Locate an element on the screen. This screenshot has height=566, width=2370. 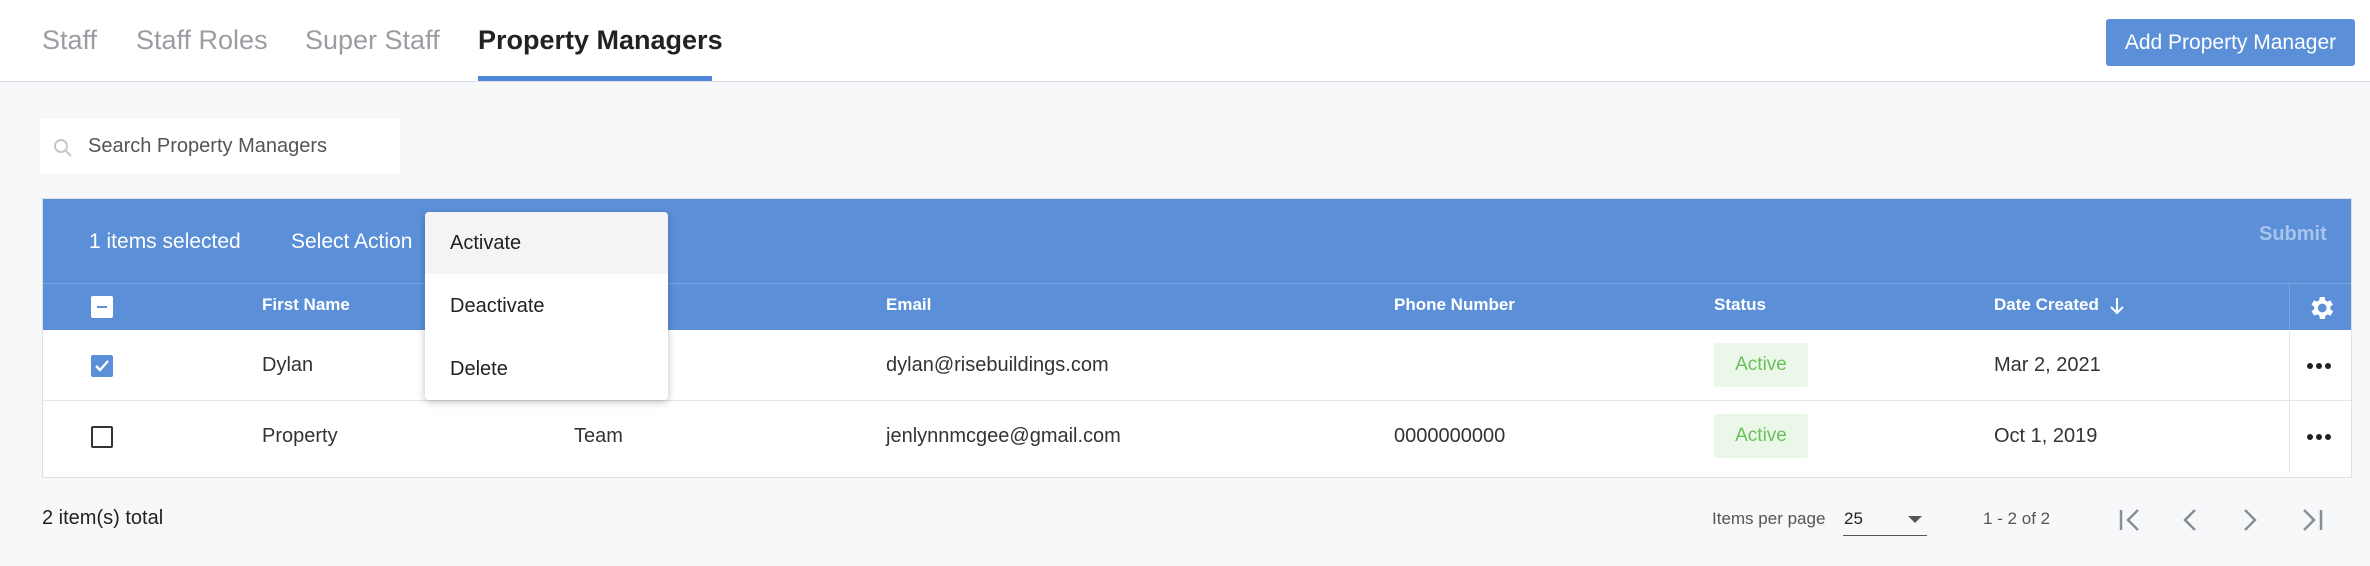
select-all-checkbox is located at coordinates (102, 307).